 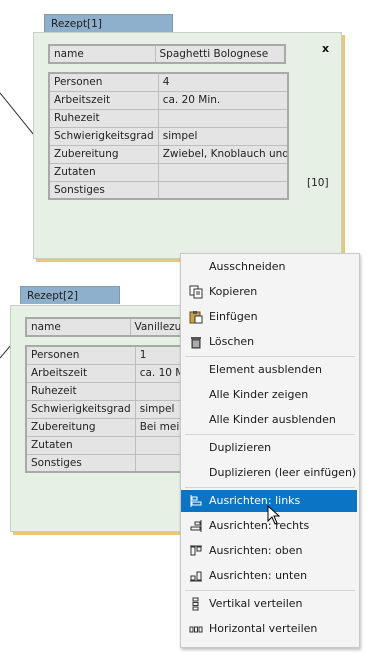 I want to click on menu-item-duplizieren: Duplizieren, so click(x=269, y=448).